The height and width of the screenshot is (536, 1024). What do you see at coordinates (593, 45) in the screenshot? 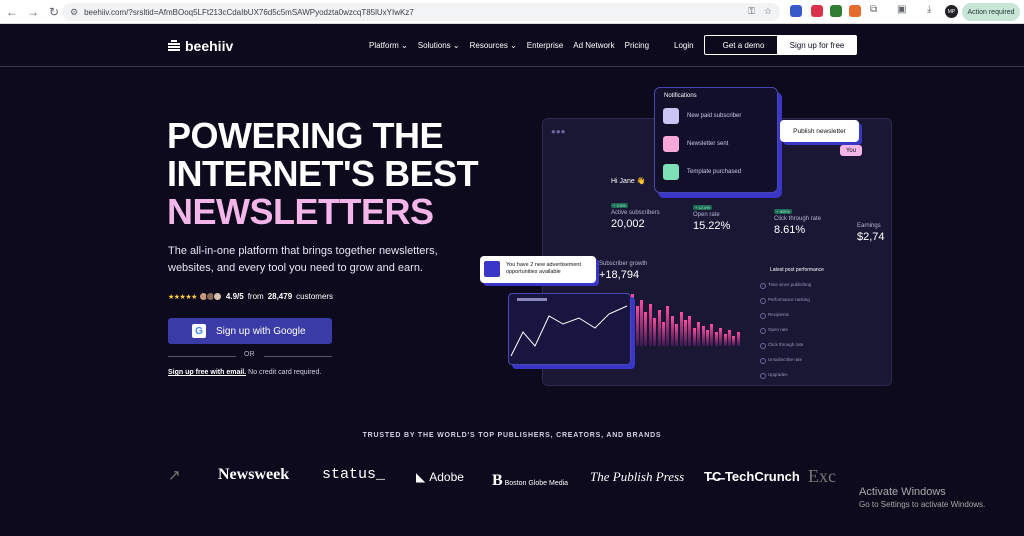
I see `menu-item-ad-network: Ad Network` at bounding box center [593, 45].